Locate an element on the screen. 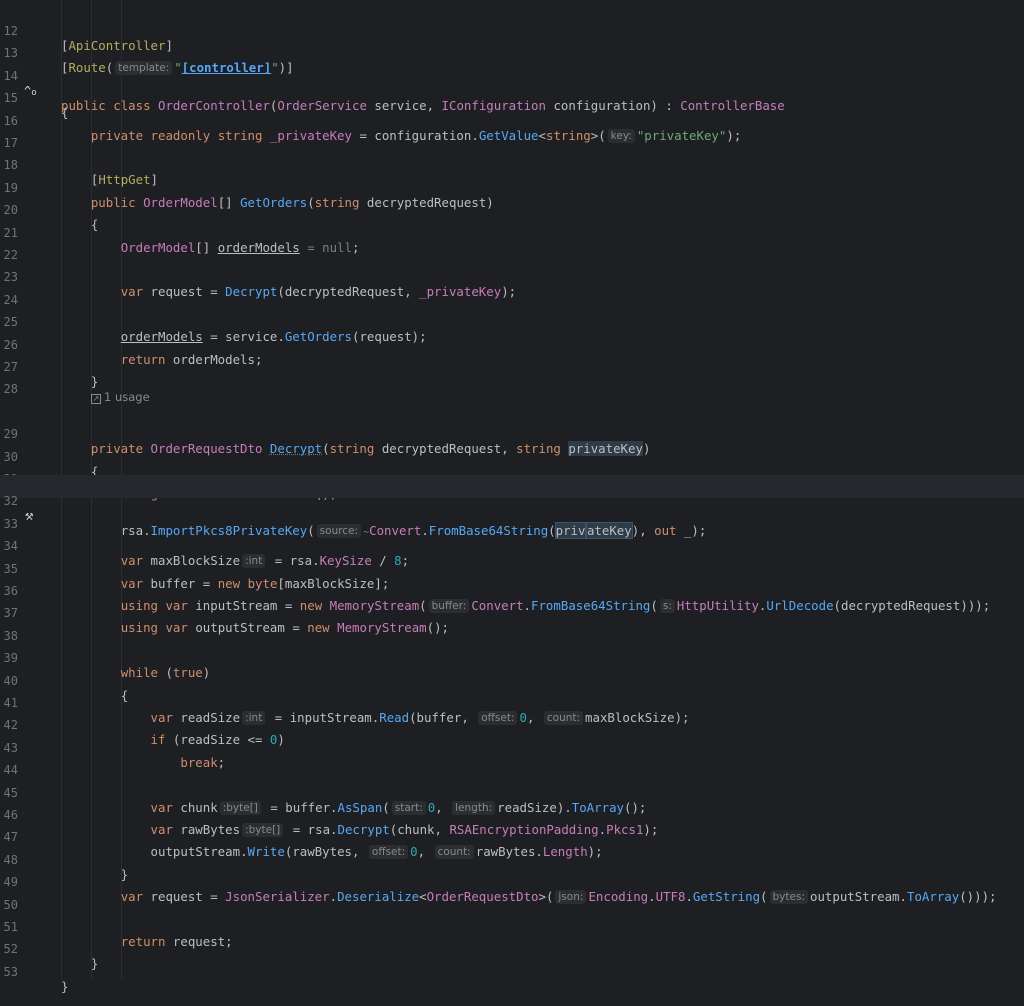 The height and width of the screenshot is (1006, 1024). code-line: 15 { is located at coordinates (512, 96).